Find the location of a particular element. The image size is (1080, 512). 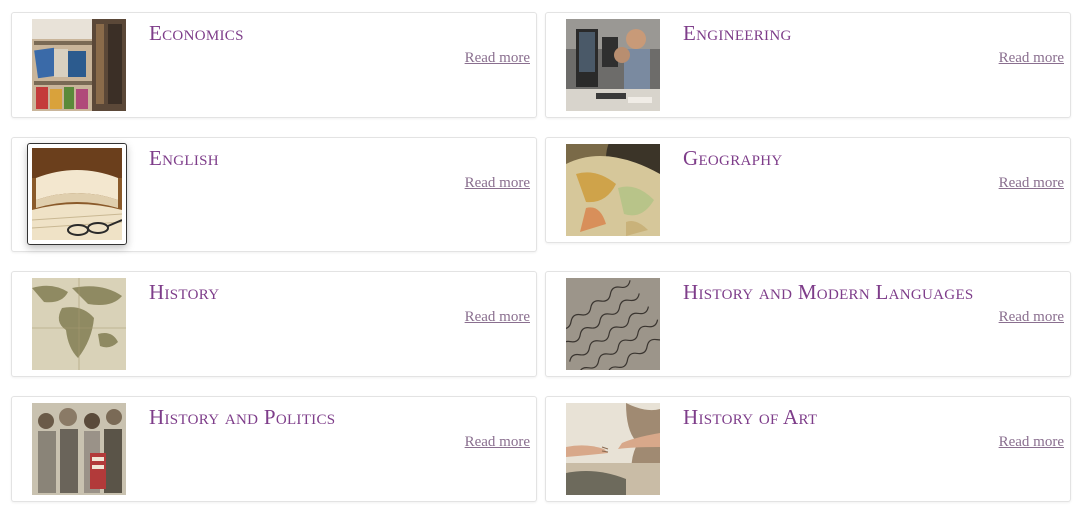

subject-title: History of Art is located at coordinates (750, 417).